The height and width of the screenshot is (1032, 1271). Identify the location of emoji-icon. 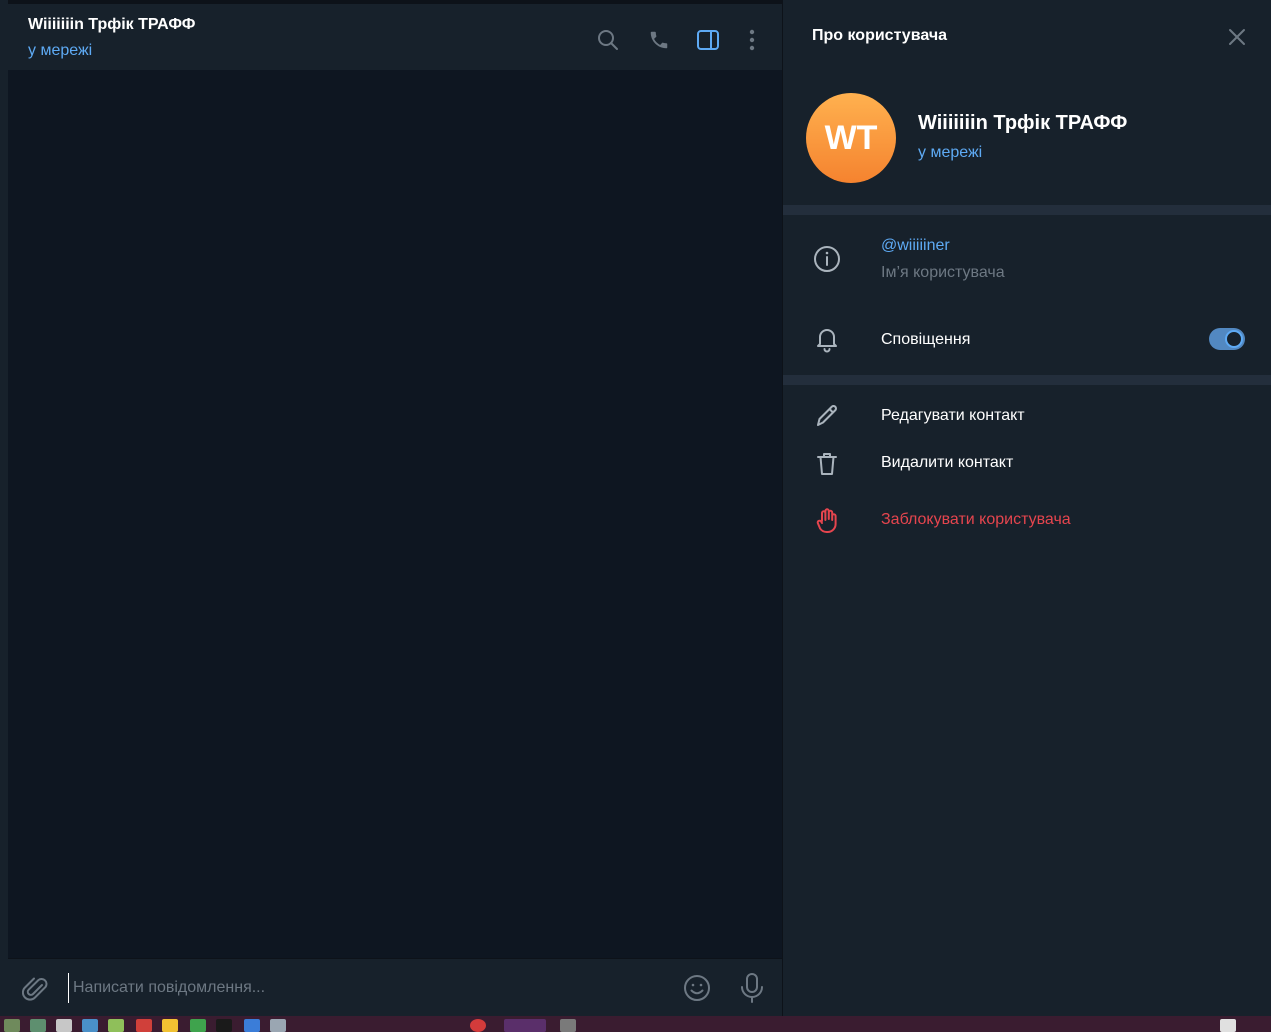
(697, 988).